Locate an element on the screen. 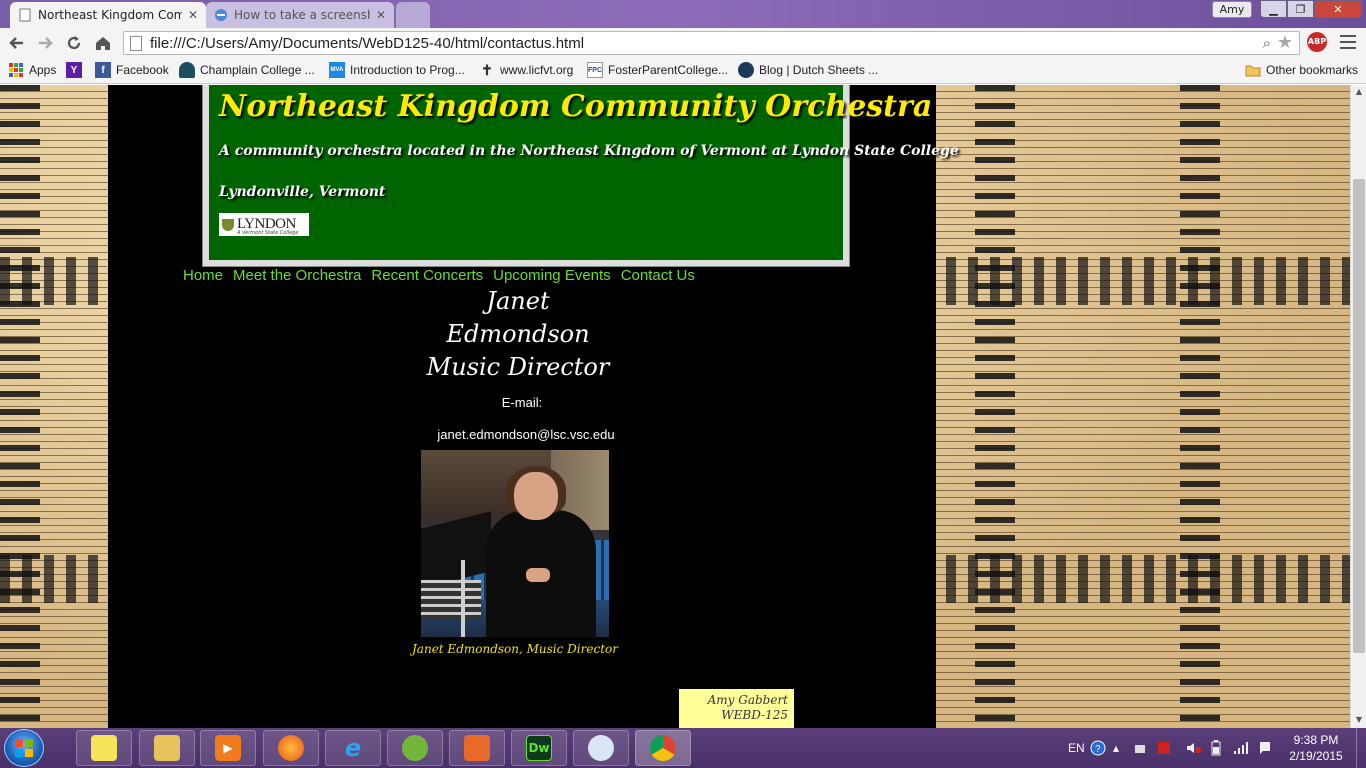  chrome-icon is located at coordinates (663, 748).